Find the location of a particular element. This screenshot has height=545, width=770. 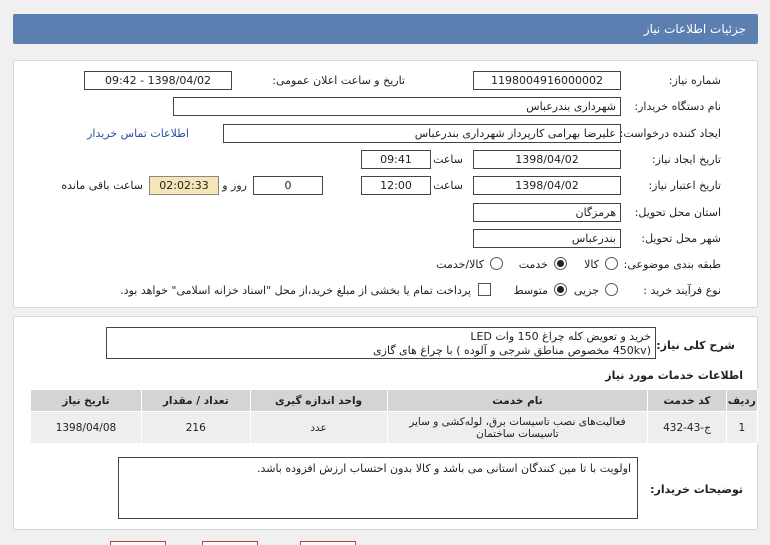

summary-label: شرح کلی نیاز: is located at coordinates (695, 345).